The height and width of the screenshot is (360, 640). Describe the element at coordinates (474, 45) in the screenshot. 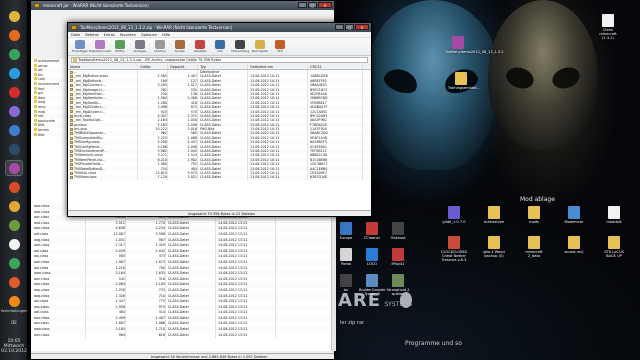

I see `desktop-icon: TooManyItems2012_08_13_1.3.2` at that location.